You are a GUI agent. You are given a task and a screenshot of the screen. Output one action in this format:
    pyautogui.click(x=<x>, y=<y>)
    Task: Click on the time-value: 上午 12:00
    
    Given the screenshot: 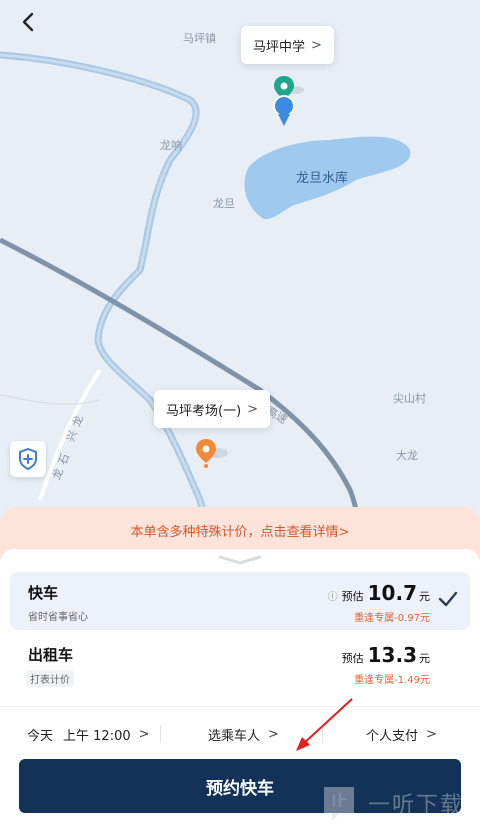 What is the action you would take?
    pyautogui.click(x=97, y=736)
    